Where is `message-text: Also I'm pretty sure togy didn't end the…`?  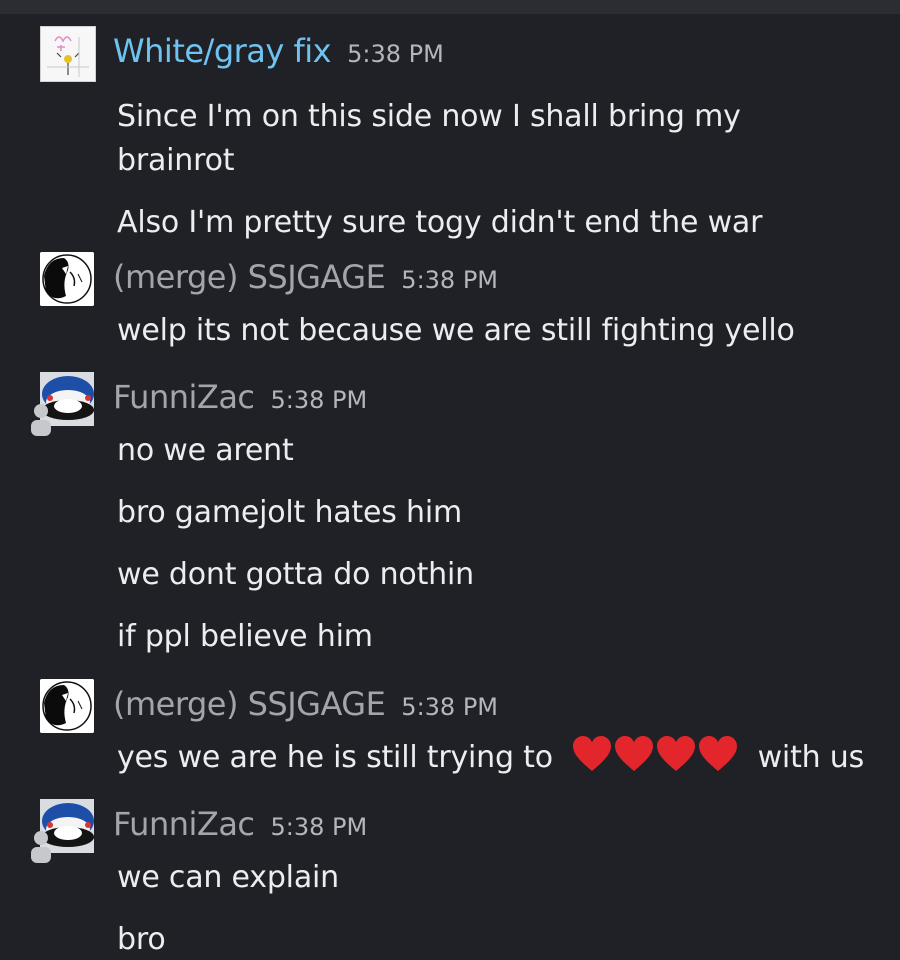 message-text: Also I'm pretty sure togy didn't end the… is located at coordinates (440, 222).